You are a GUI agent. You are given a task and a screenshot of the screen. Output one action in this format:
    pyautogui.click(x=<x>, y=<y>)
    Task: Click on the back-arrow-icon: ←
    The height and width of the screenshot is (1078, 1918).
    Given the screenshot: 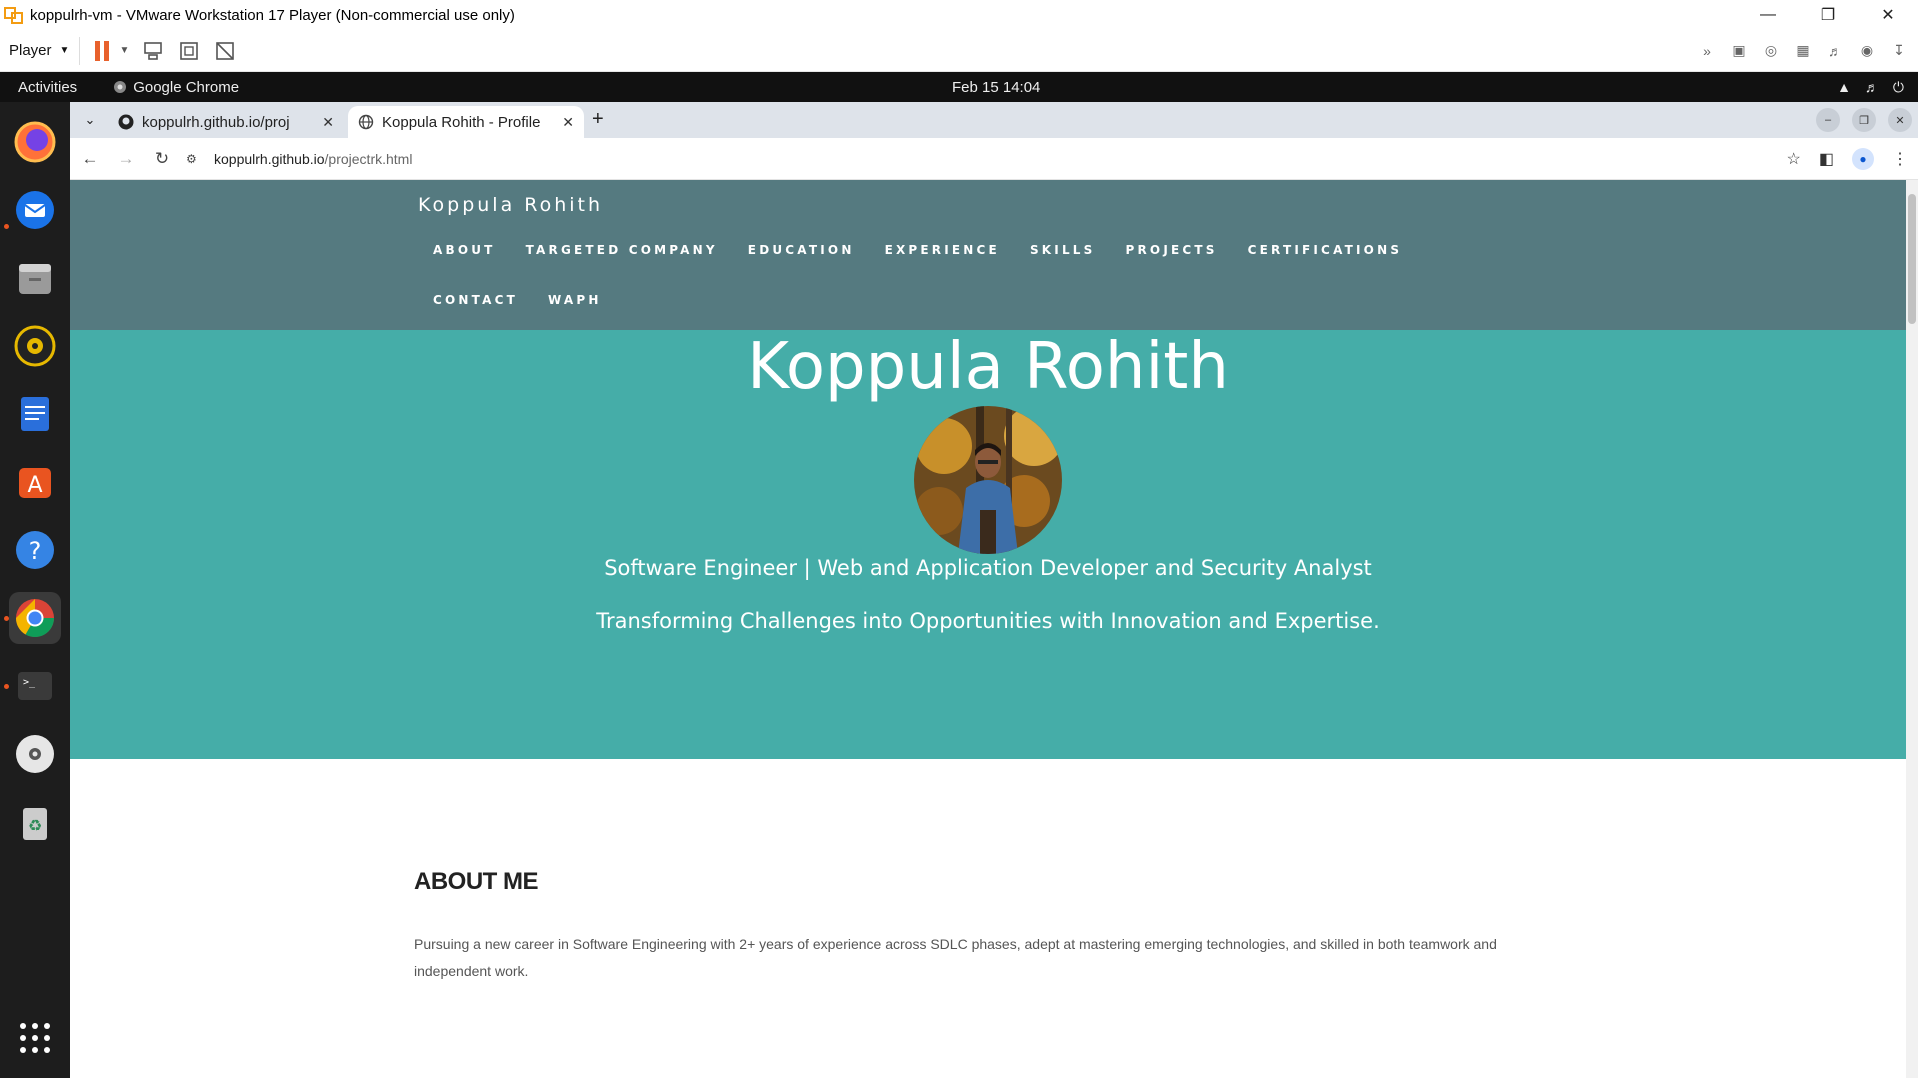 What is the action you would take?
    pyautogui.click(x=90, y=159)
    